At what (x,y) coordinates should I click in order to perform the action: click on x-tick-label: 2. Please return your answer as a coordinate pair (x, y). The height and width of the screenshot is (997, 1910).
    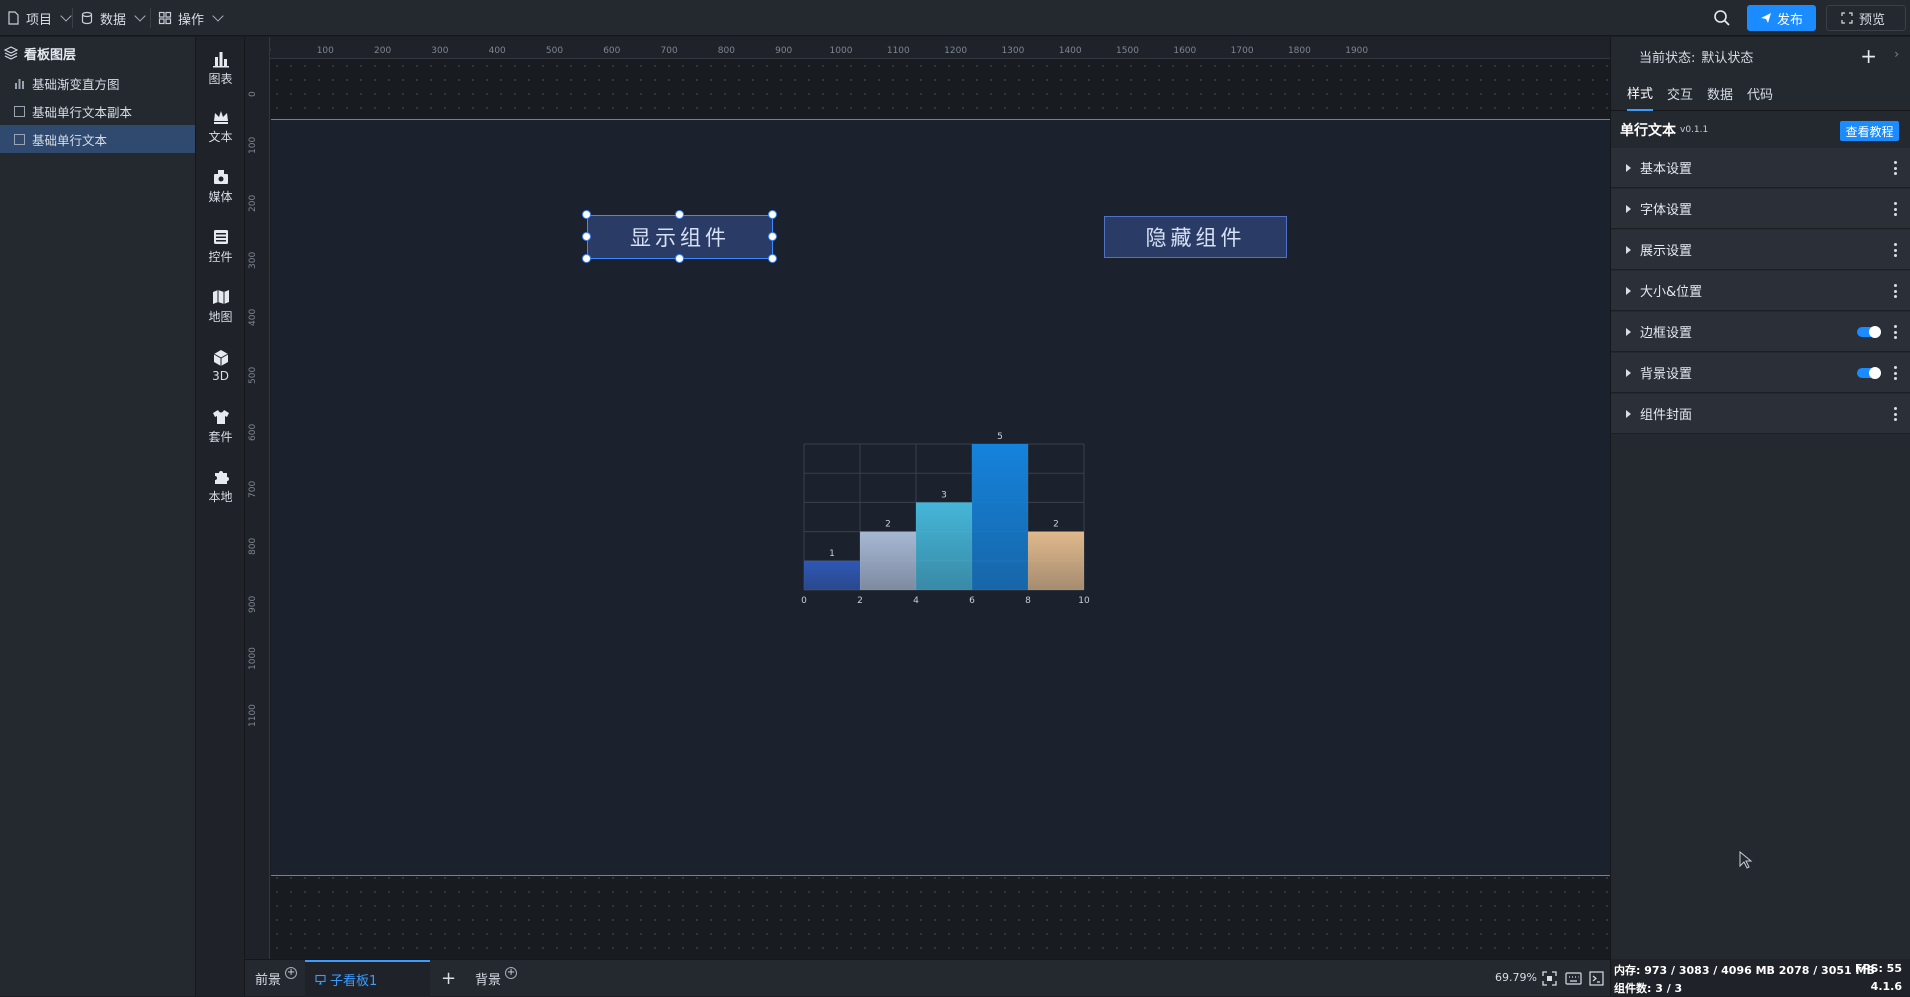
    Looking at the image, I should click on (860, 601).